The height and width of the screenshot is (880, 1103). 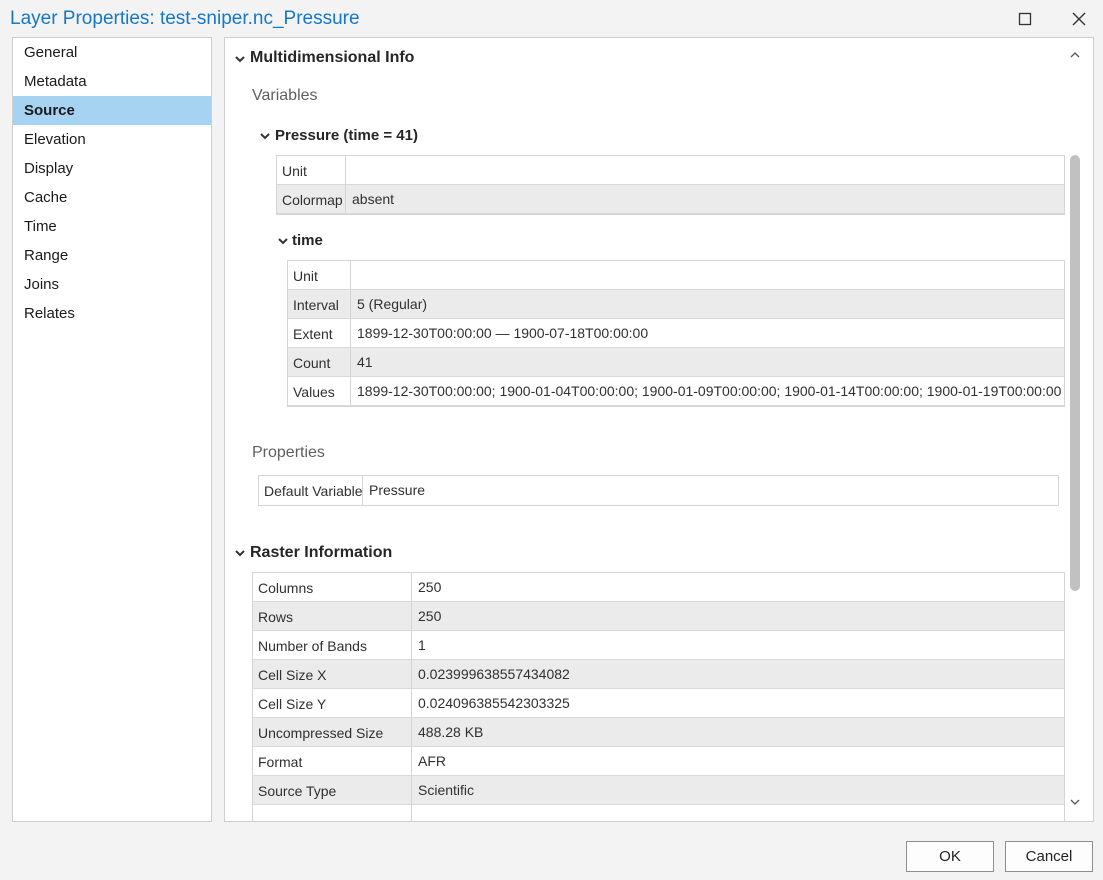 What do you see at coordinates (658, 674) in the screenshot?
I see `table-row: Cell Size X 0.023999638557434082` at bounding box center [658, 674].